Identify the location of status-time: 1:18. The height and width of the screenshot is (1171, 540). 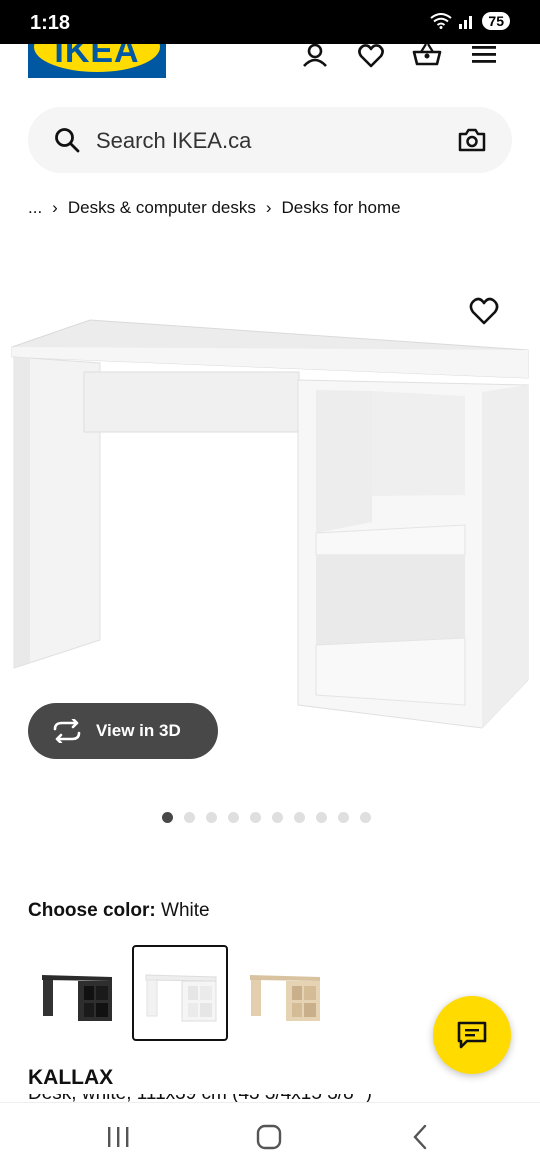
(50, 23).